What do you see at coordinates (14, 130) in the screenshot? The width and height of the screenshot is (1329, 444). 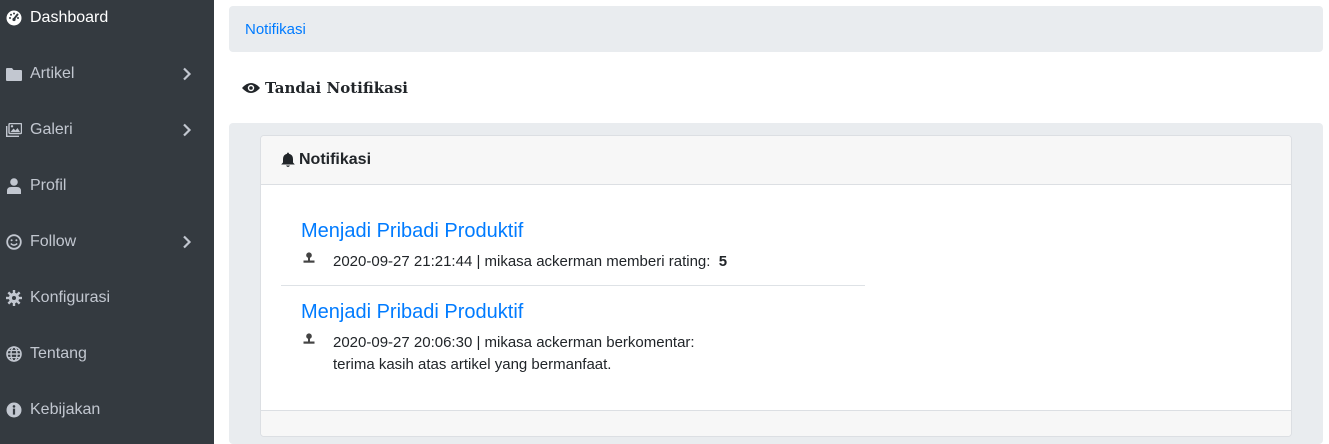 I see `images-icon` at bounding box center [14, 130].